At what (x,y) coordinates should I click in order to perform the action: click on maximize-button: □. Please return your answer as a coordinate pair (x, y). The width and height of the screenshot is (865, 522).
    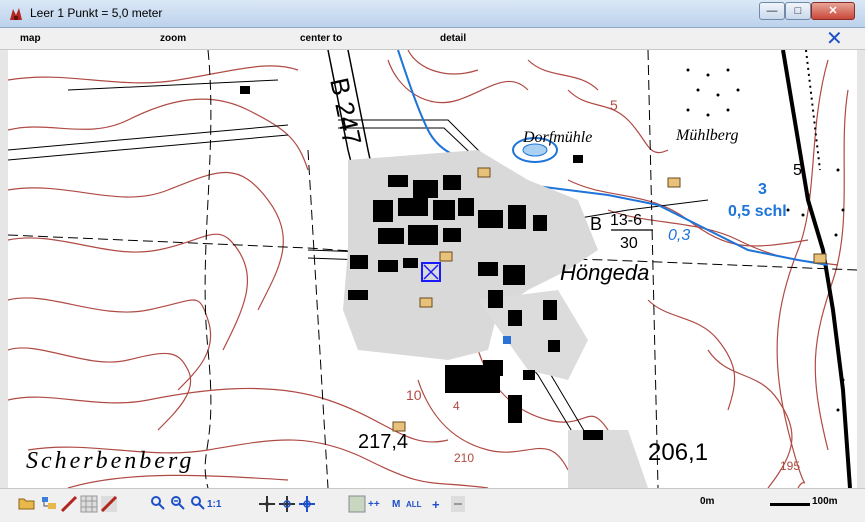
    Looking at the image, I should click on (798, 11).